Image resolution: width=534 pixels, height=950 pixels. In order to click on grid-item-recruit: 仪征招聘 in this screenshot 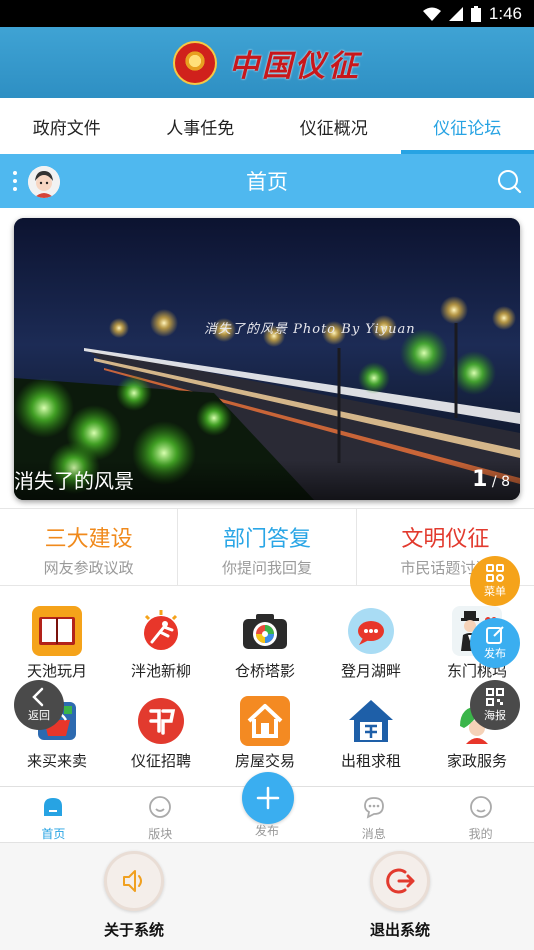, I will do `click(161, 733)`.